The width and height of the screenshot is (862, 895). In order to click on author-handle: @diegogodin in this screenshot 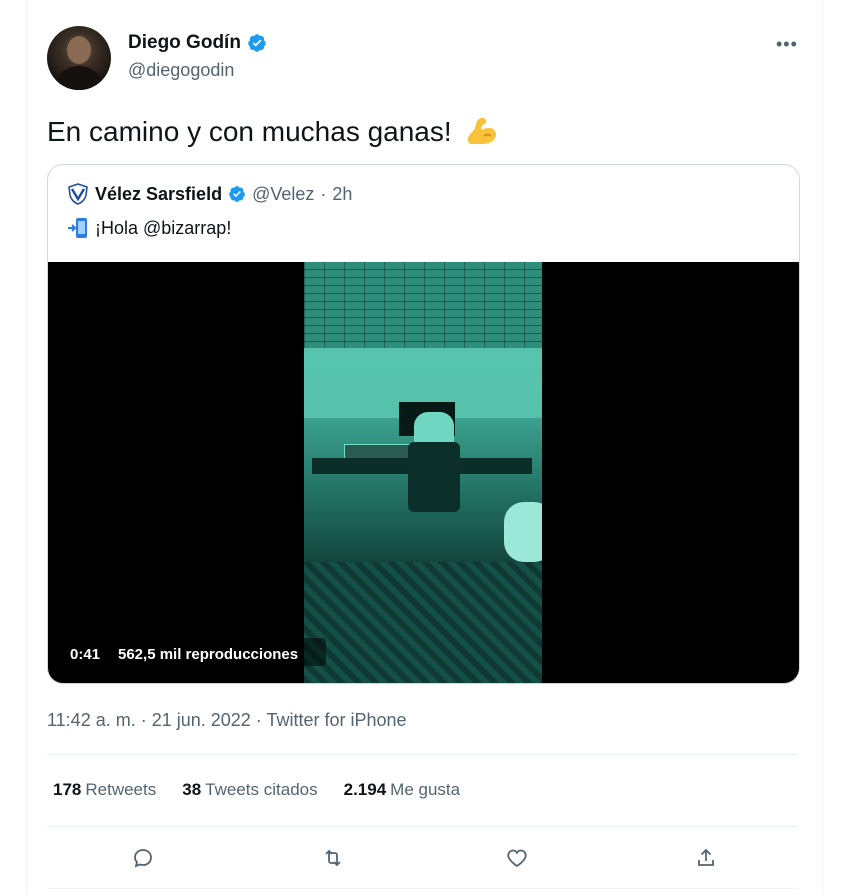, I will do `click(181, 70)`.